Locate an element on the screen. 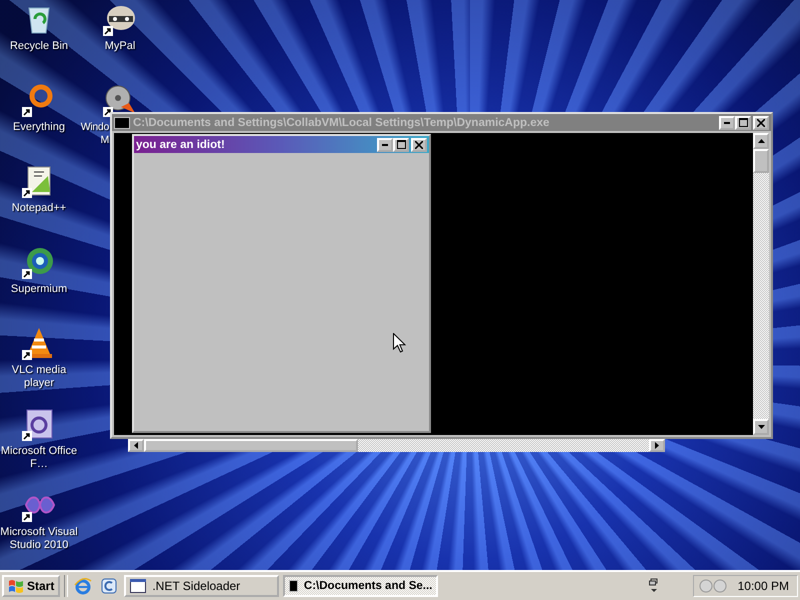 The width and height of the screenshot is (800, 600). scroll-left-button is located at coordinates (136, 445).